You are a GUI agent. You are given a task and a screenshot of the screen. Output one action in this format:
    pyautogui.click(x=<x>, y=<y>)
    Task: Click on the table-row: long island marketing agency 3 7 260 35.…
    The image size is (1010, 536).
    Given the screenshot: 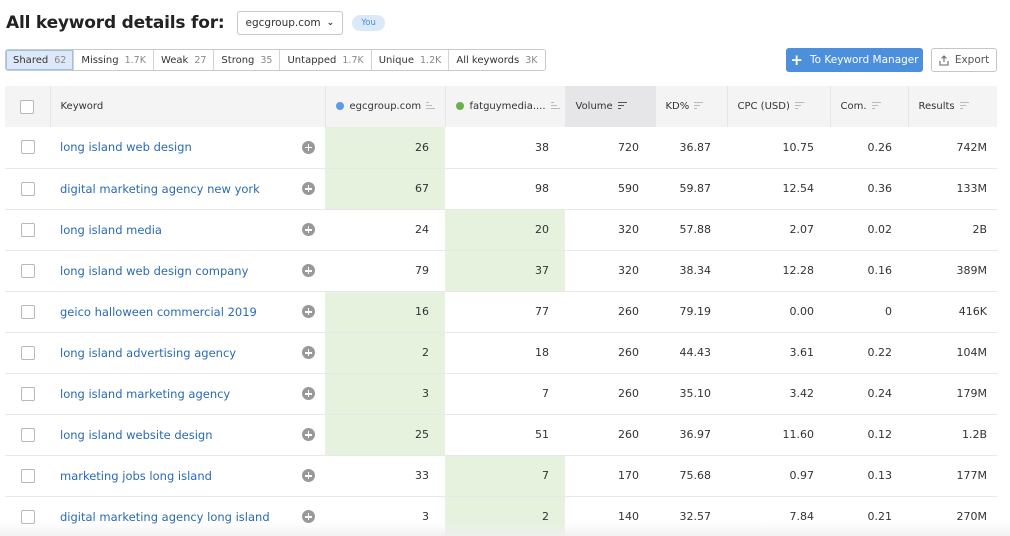 What is the action you would take?
    pyautogui.click(x=501, y=394)
    